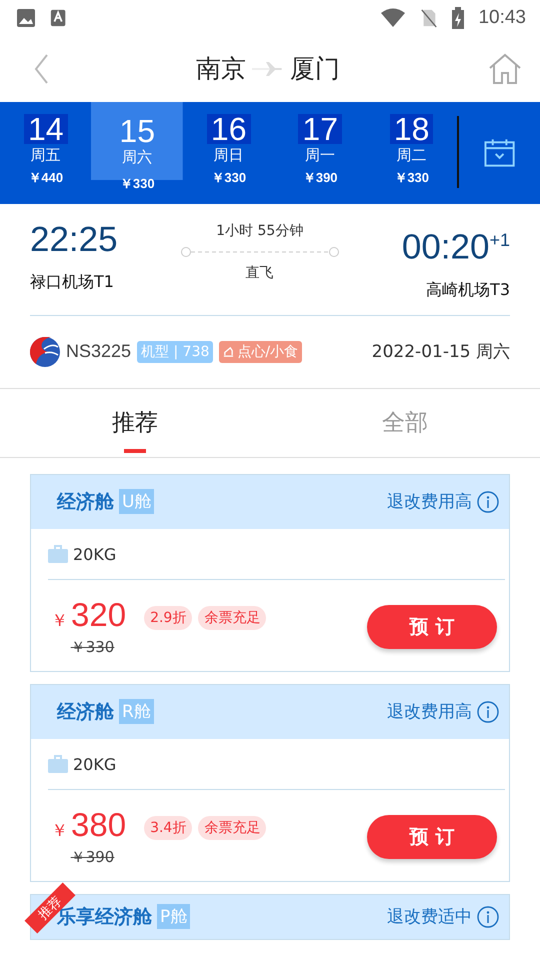  I want to click on class-tag: P舱, so click(173, 917).